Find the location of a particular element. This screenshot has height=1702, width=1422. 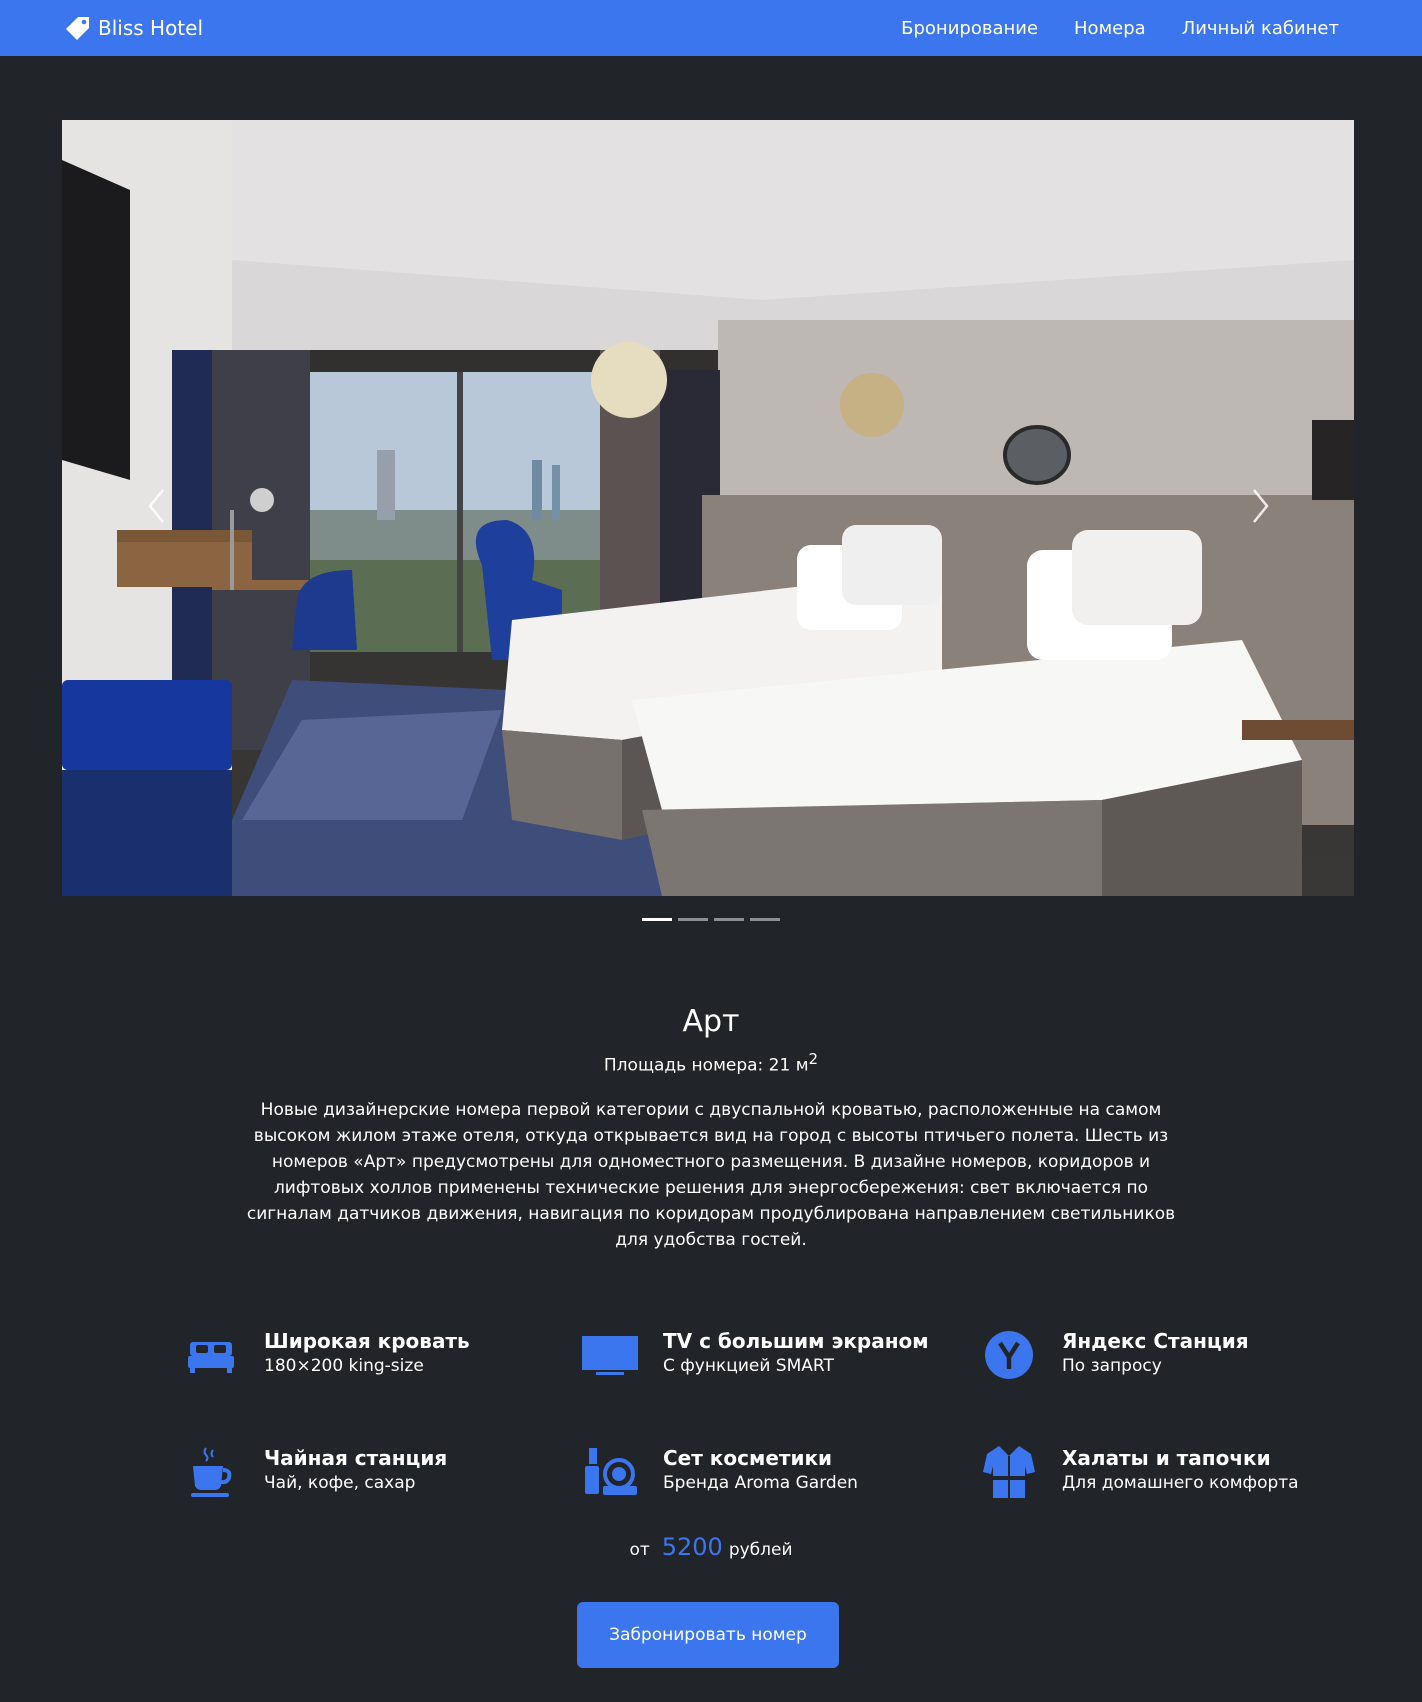

yandex-station-icon is located at coordinates (1009, 1355).